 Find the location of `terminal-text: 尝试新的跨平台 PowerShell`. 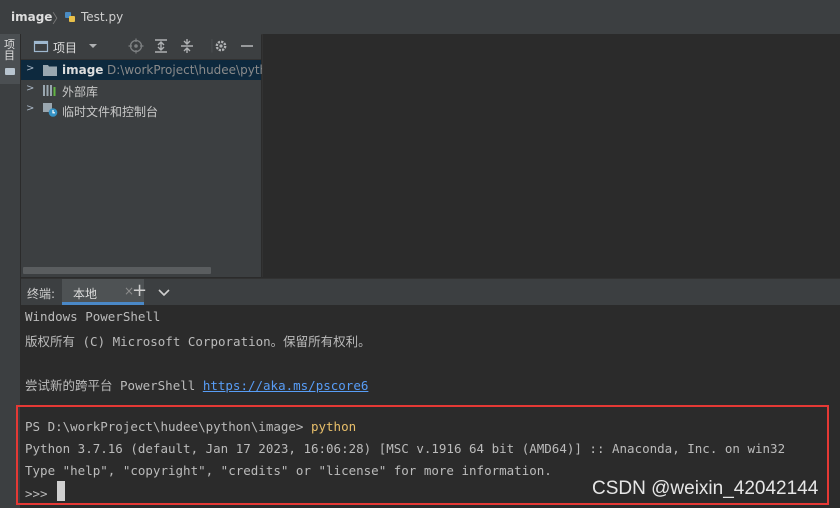

terminal-text: 尝试新的跨平台 PowerShell is located at coordinates (114, 385).